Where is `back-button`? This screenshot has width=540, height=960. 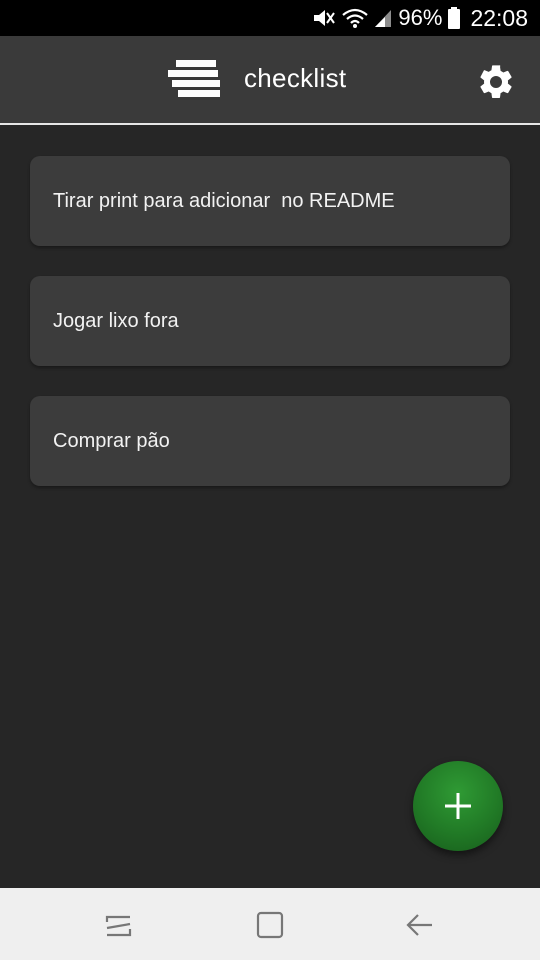 back-button is located at coordinates (420, 925).